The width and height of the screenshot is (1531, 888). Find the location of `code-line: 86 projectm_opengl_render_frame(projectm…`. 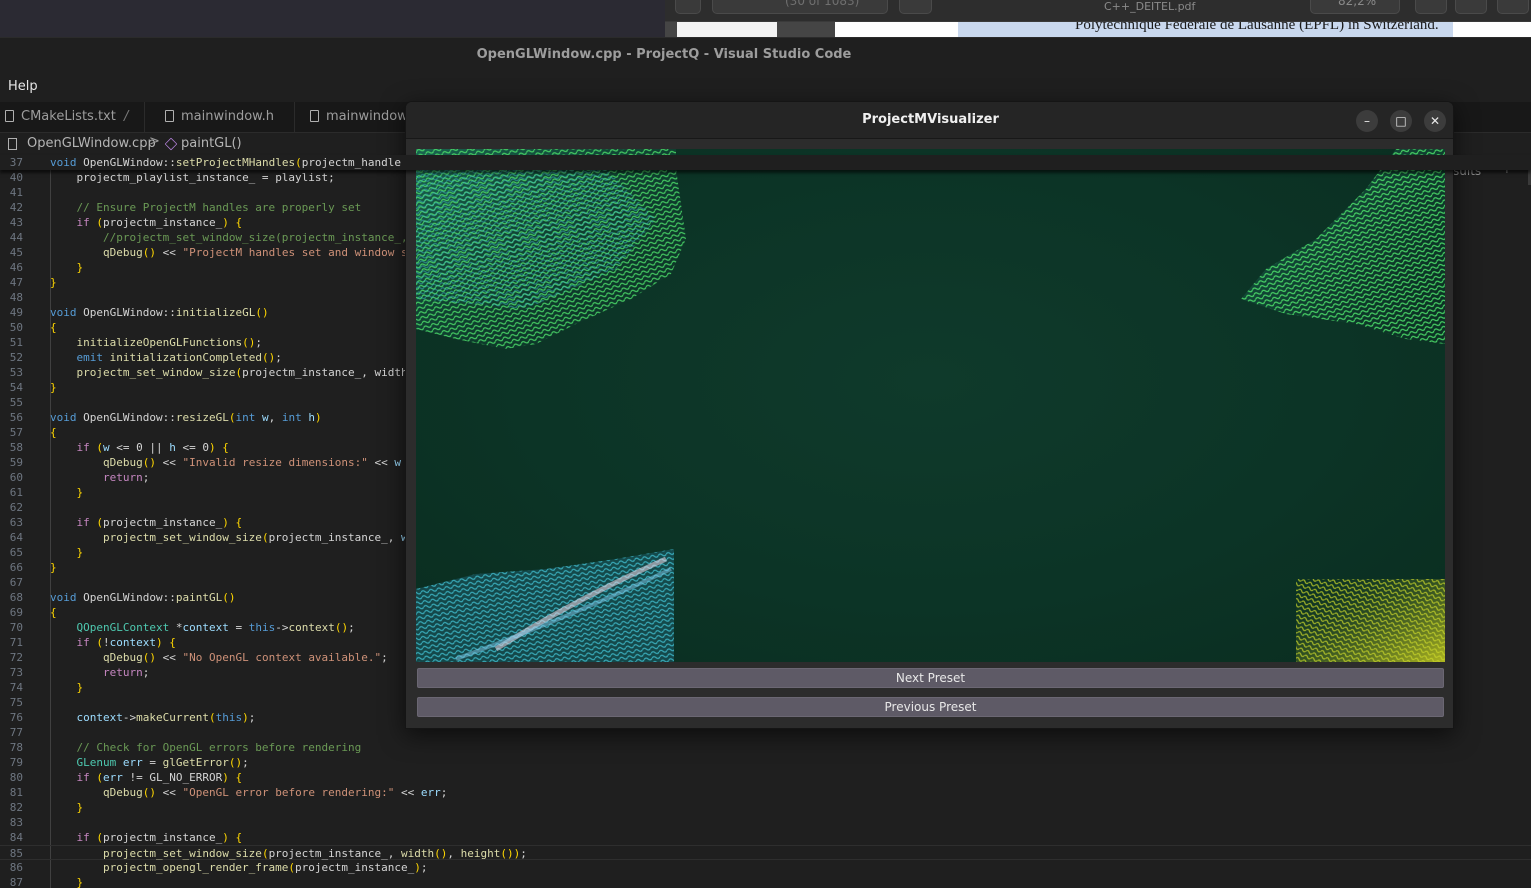

code-line: 86 projectm_opengl_render_frame(projectm… is located at coordinates (765, 867).